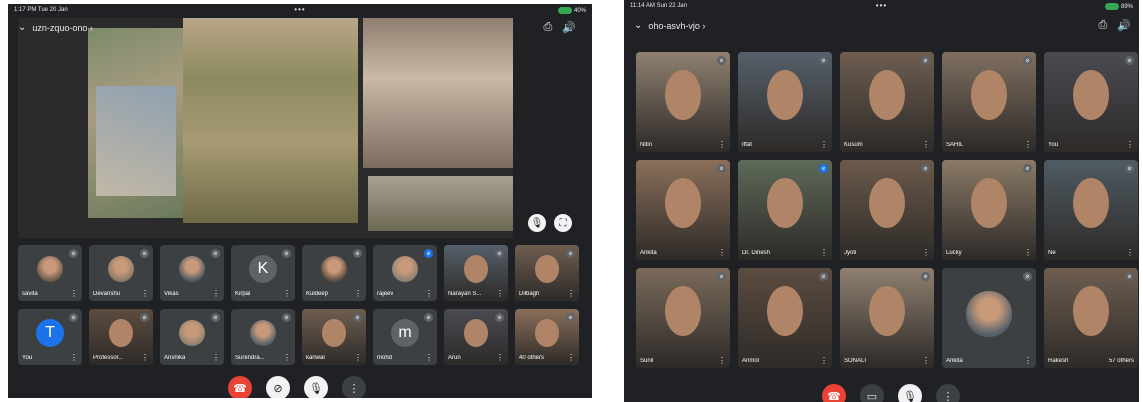  Describe the element at coordinates (872, 393) in the screenshot. I see `video-icon: ▭` at that location.